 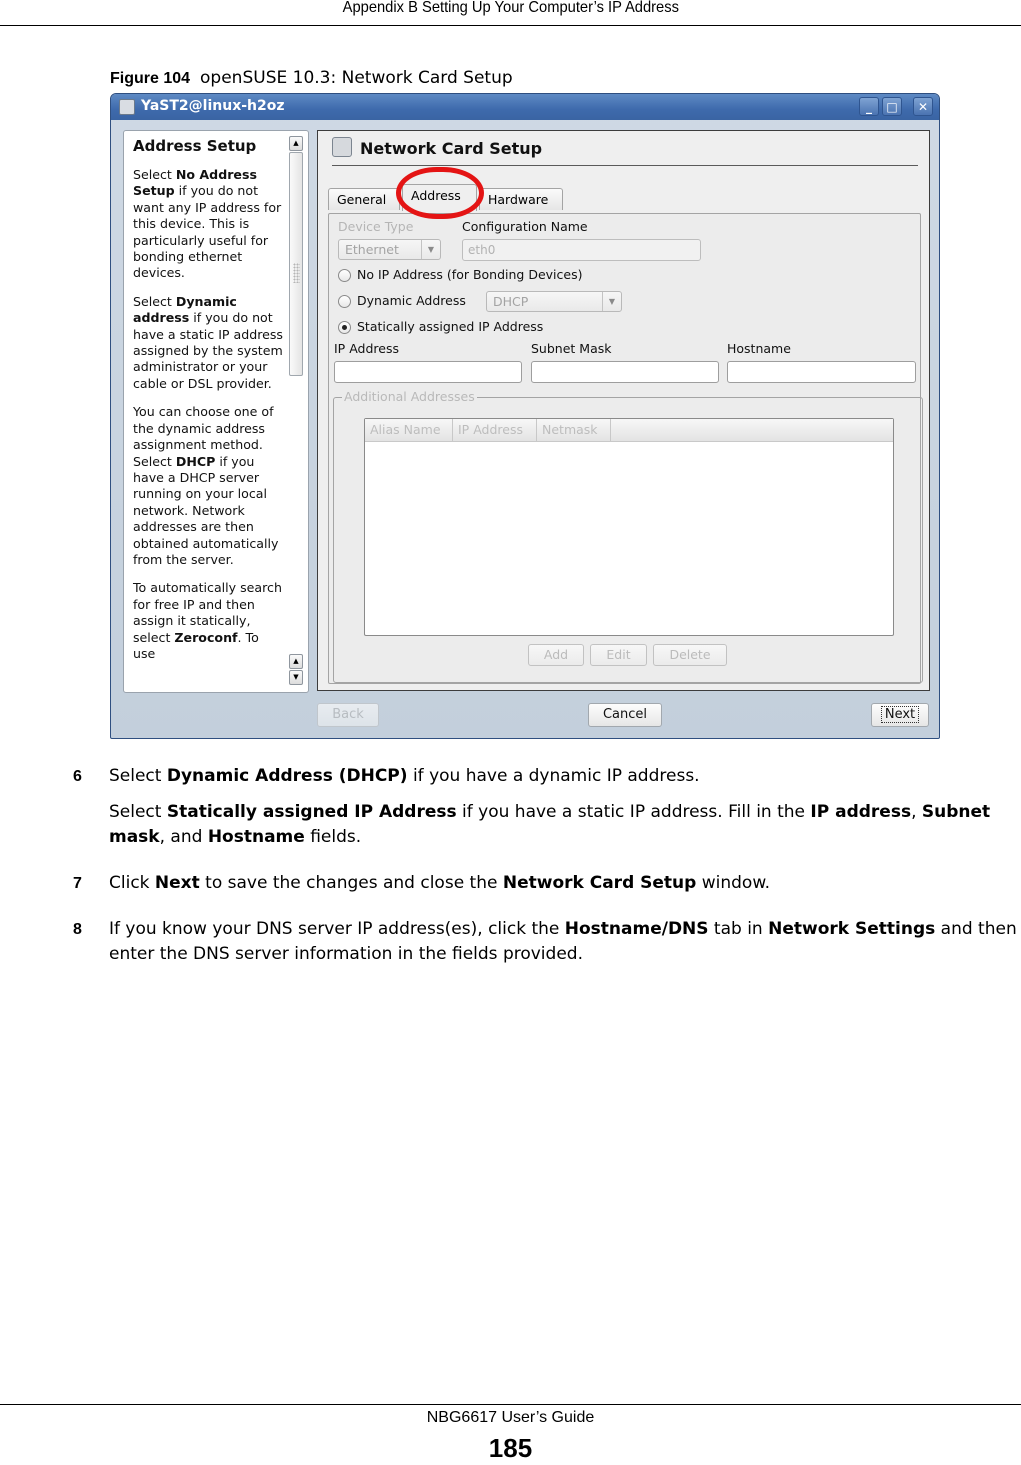 I want to click on no-ip-label: No IP Address (for Bonding Devices), so click(x=469, y=274).